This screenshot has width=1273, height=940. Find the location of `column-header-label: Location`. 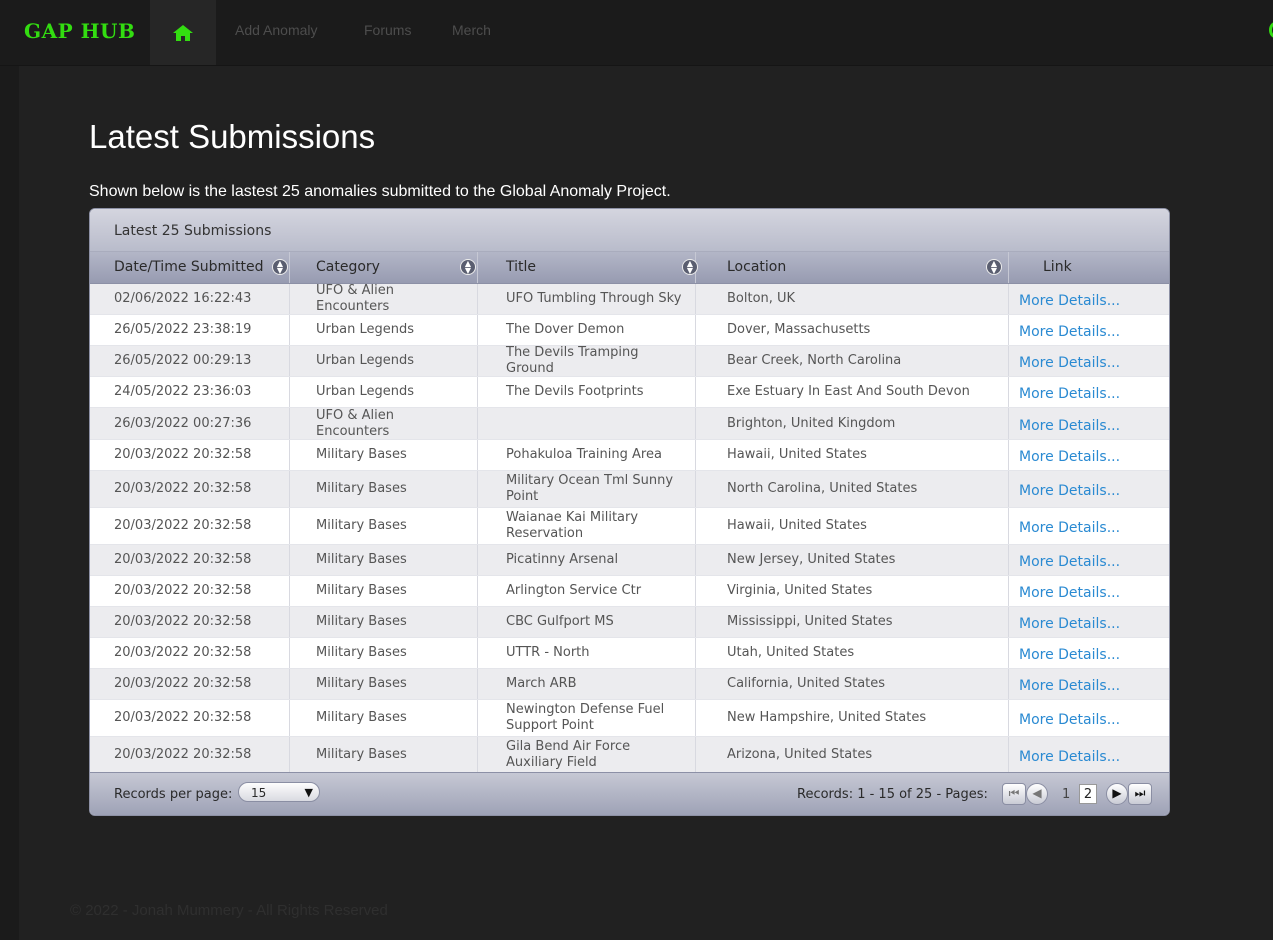

column-header-label: Location is located at coordinates (757, 267).